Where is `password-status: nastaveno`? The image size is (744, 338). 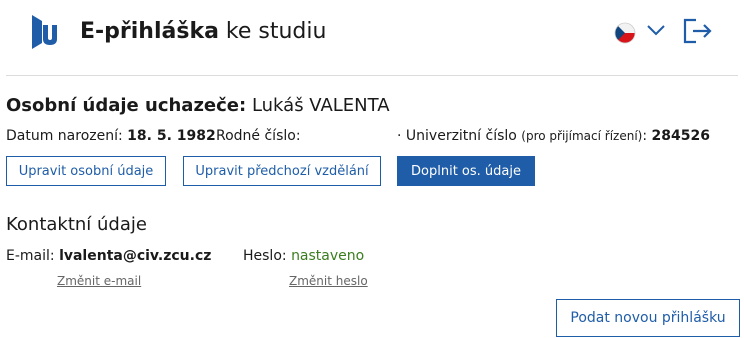
password-status: nastaveno is located at coordinates (328, 256).